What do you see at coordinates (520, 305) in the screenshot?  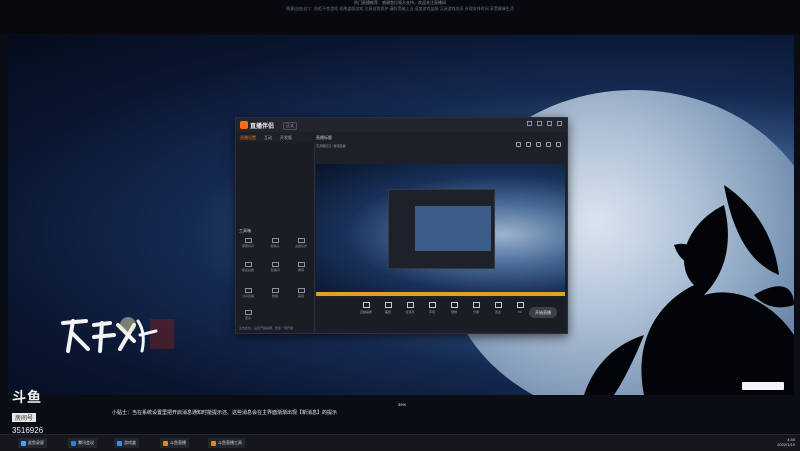 I see `pk-icon` at bounding box center [520, 305].